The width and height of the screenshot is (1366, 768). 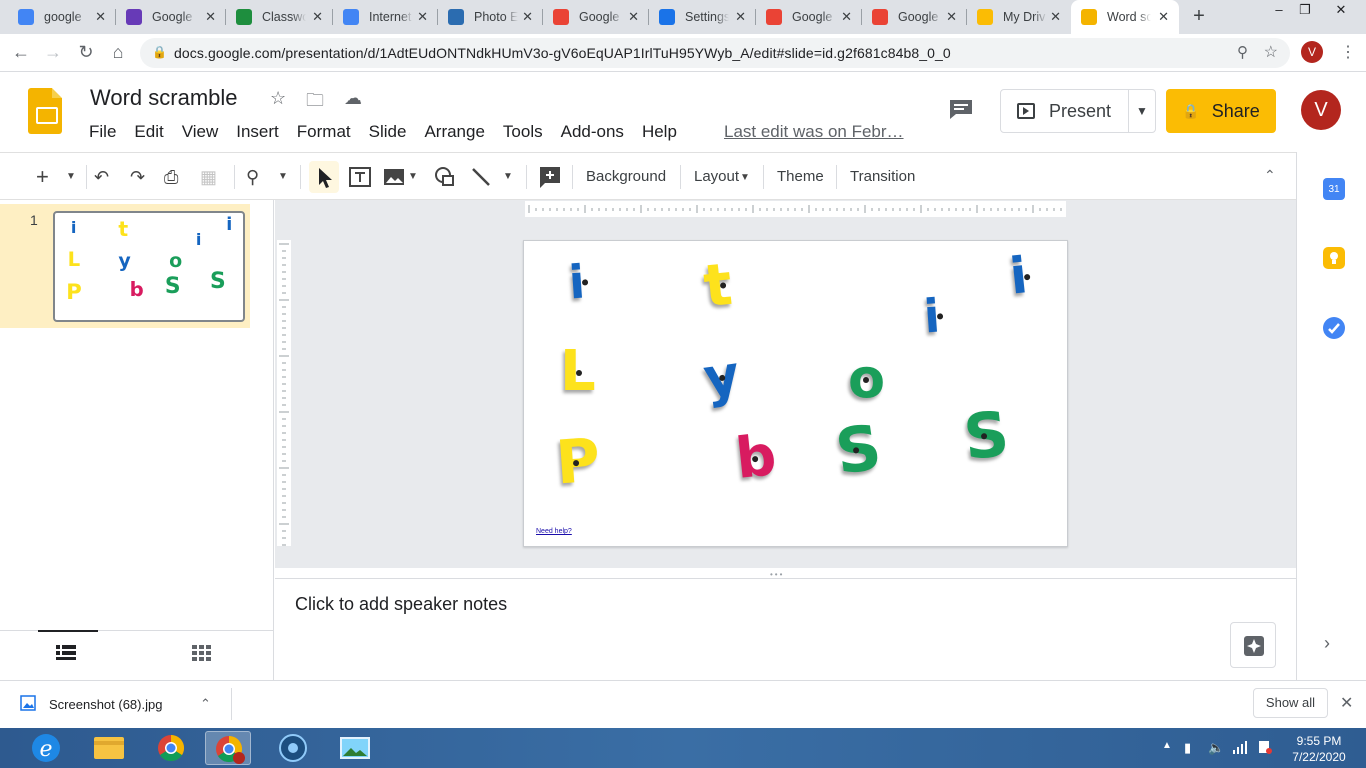 I want to click on magnet-letter: y, so click(x=722, y=376).